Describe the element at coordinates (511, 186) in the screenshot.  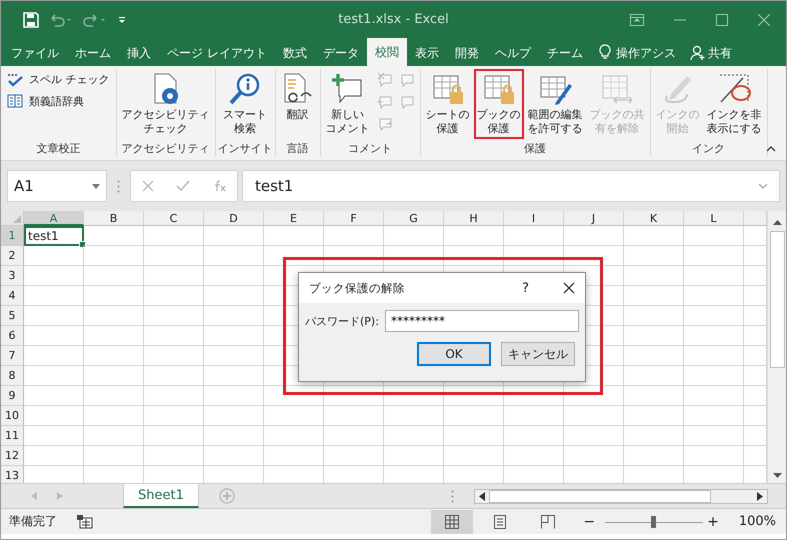
I see `formula-field: test1` at that location.